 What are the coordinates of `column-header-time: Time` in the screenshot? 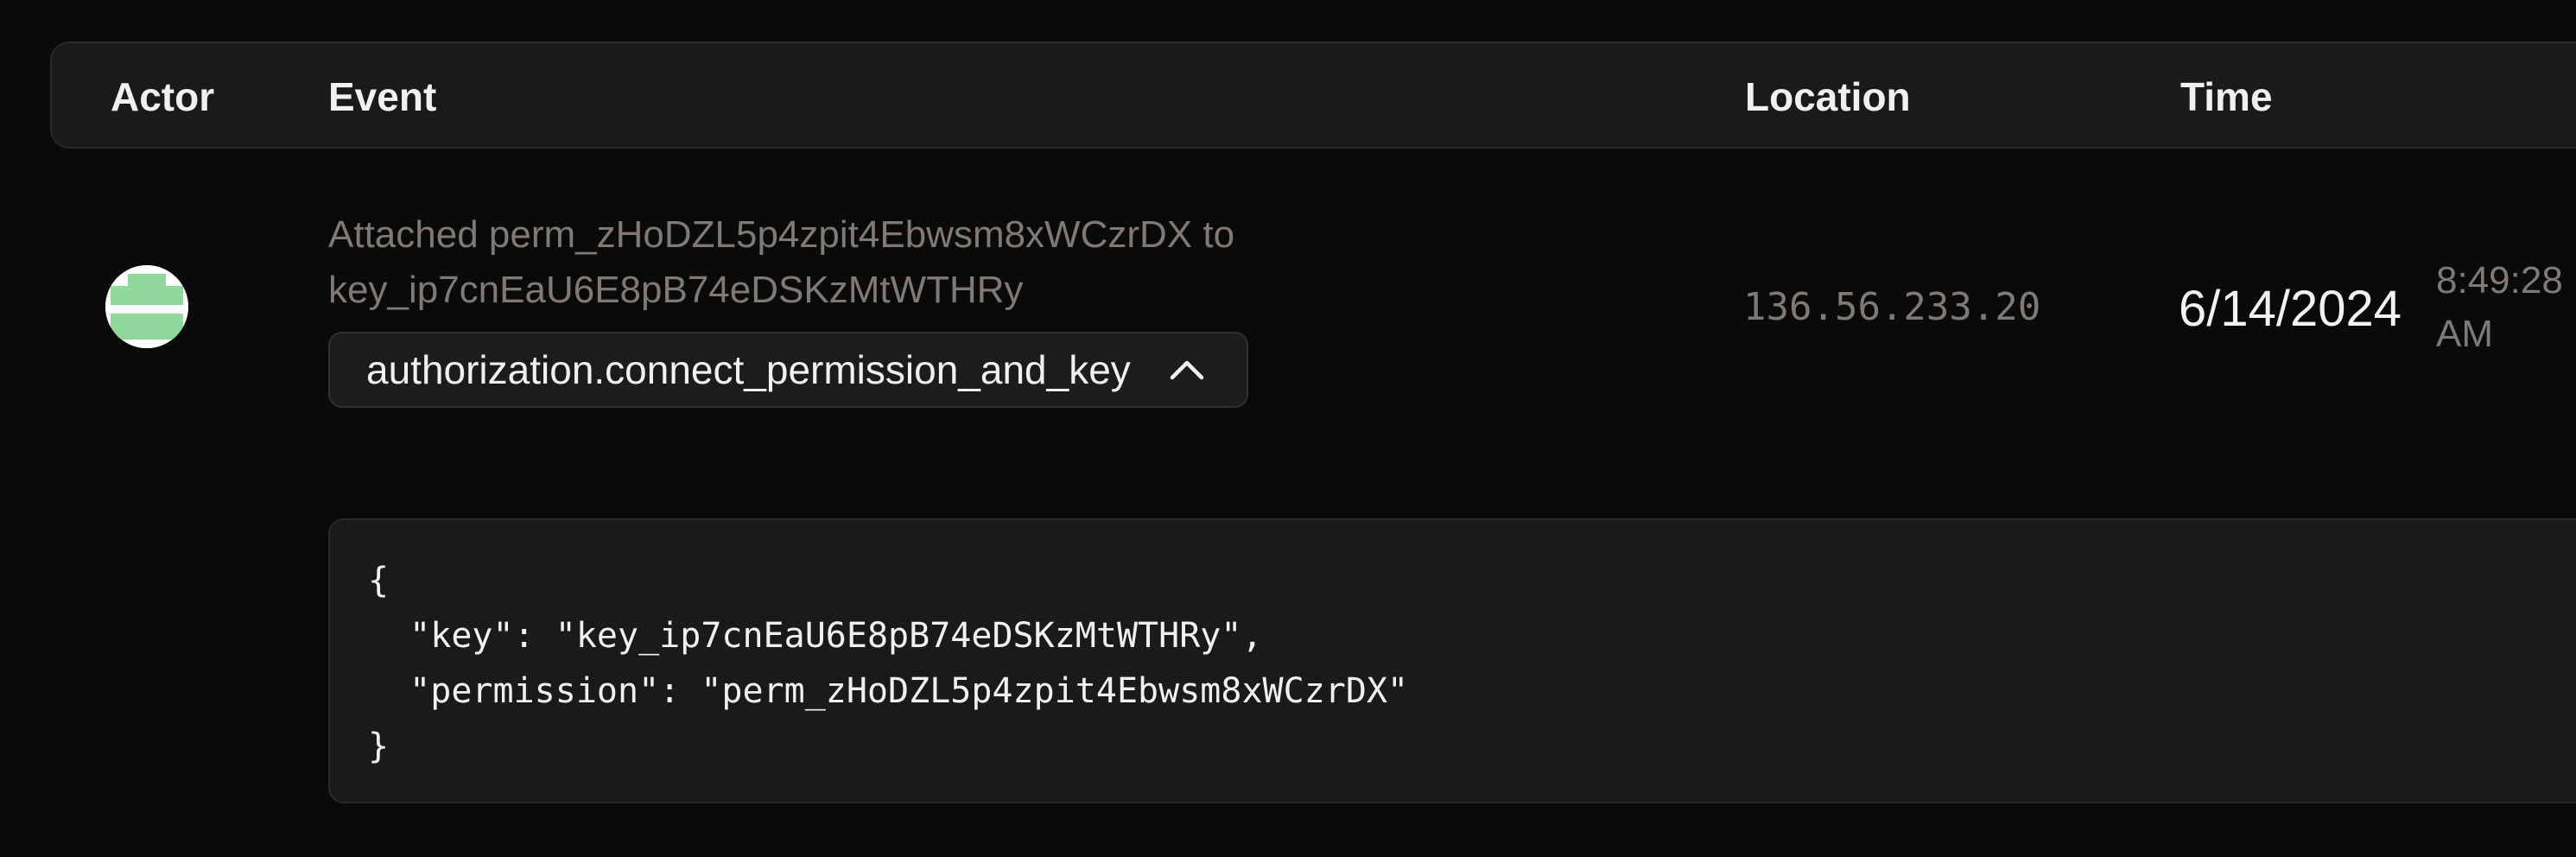 It's located at (2226, 96).